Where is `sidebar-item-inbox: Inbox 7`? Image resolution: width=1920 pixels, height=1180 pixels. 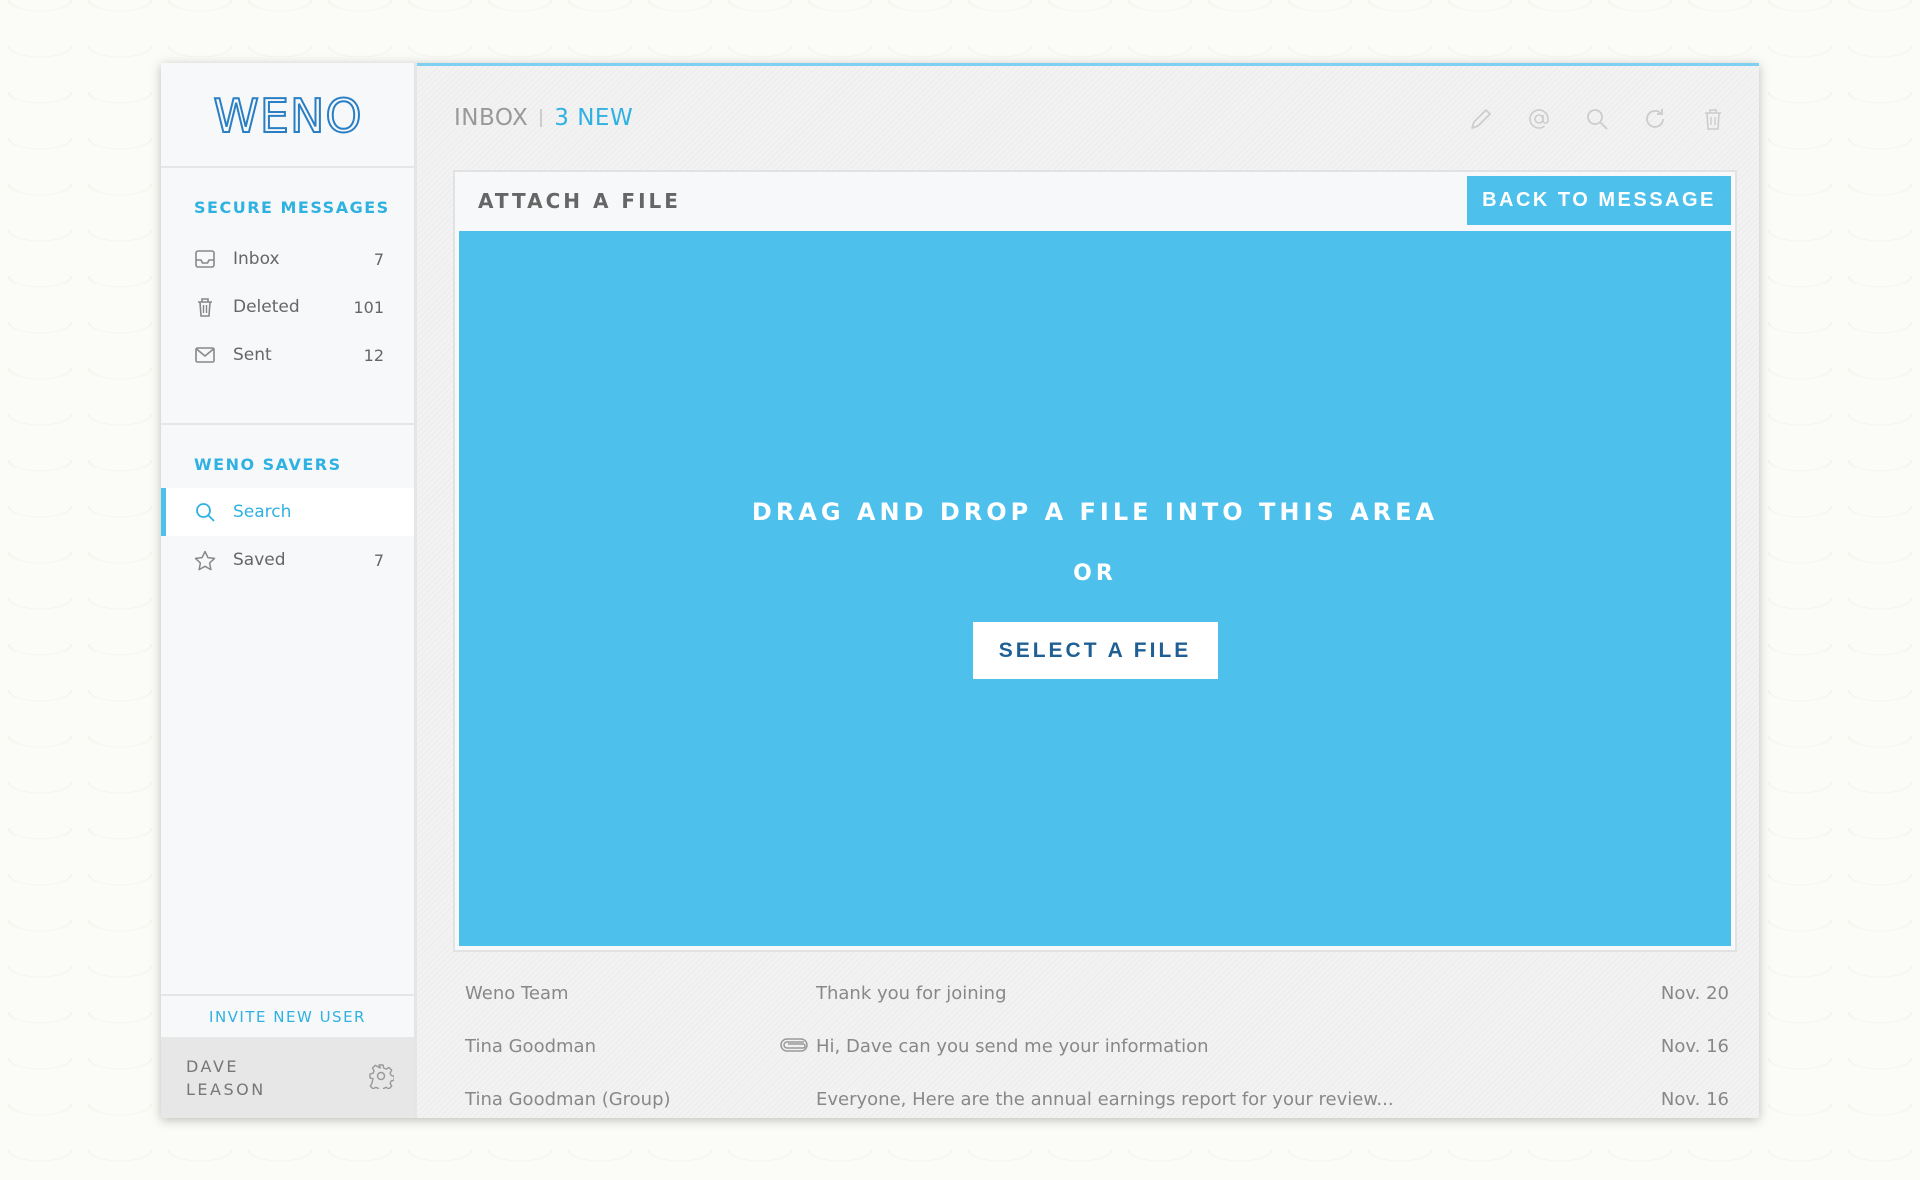 sidebar-item-inbox: Inbox 7 is located at coordinates (287, 259).